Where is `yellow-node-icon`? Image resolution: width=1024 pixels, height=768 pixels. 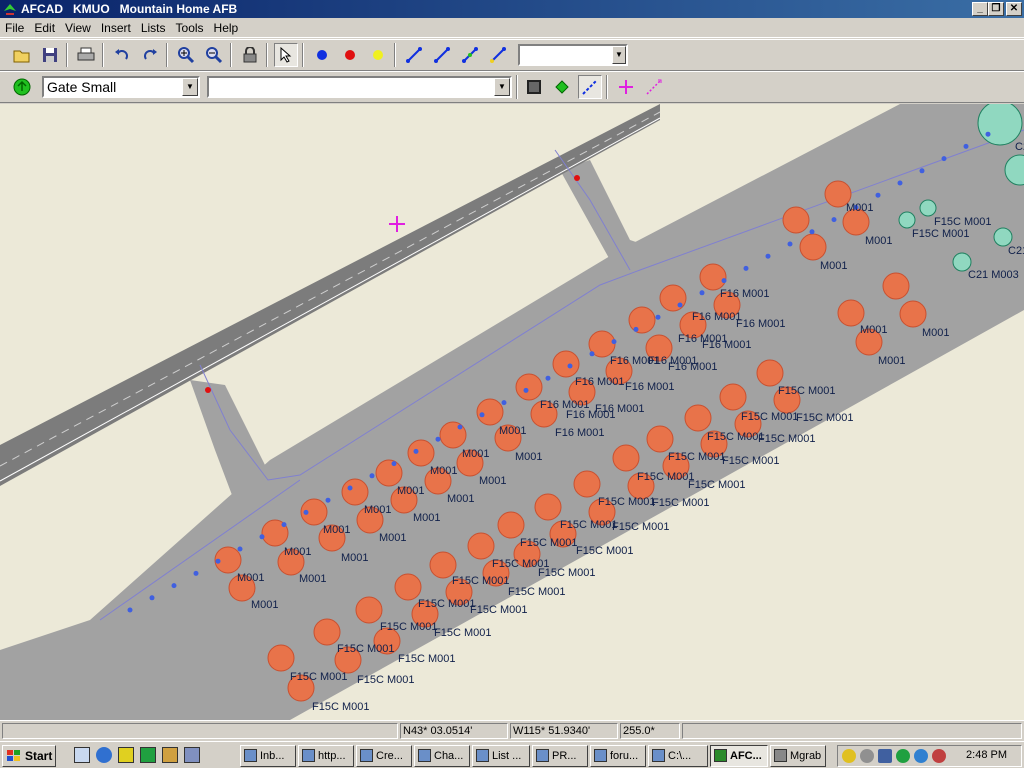 yellow-node-icon is located at coordinates (378, 55).